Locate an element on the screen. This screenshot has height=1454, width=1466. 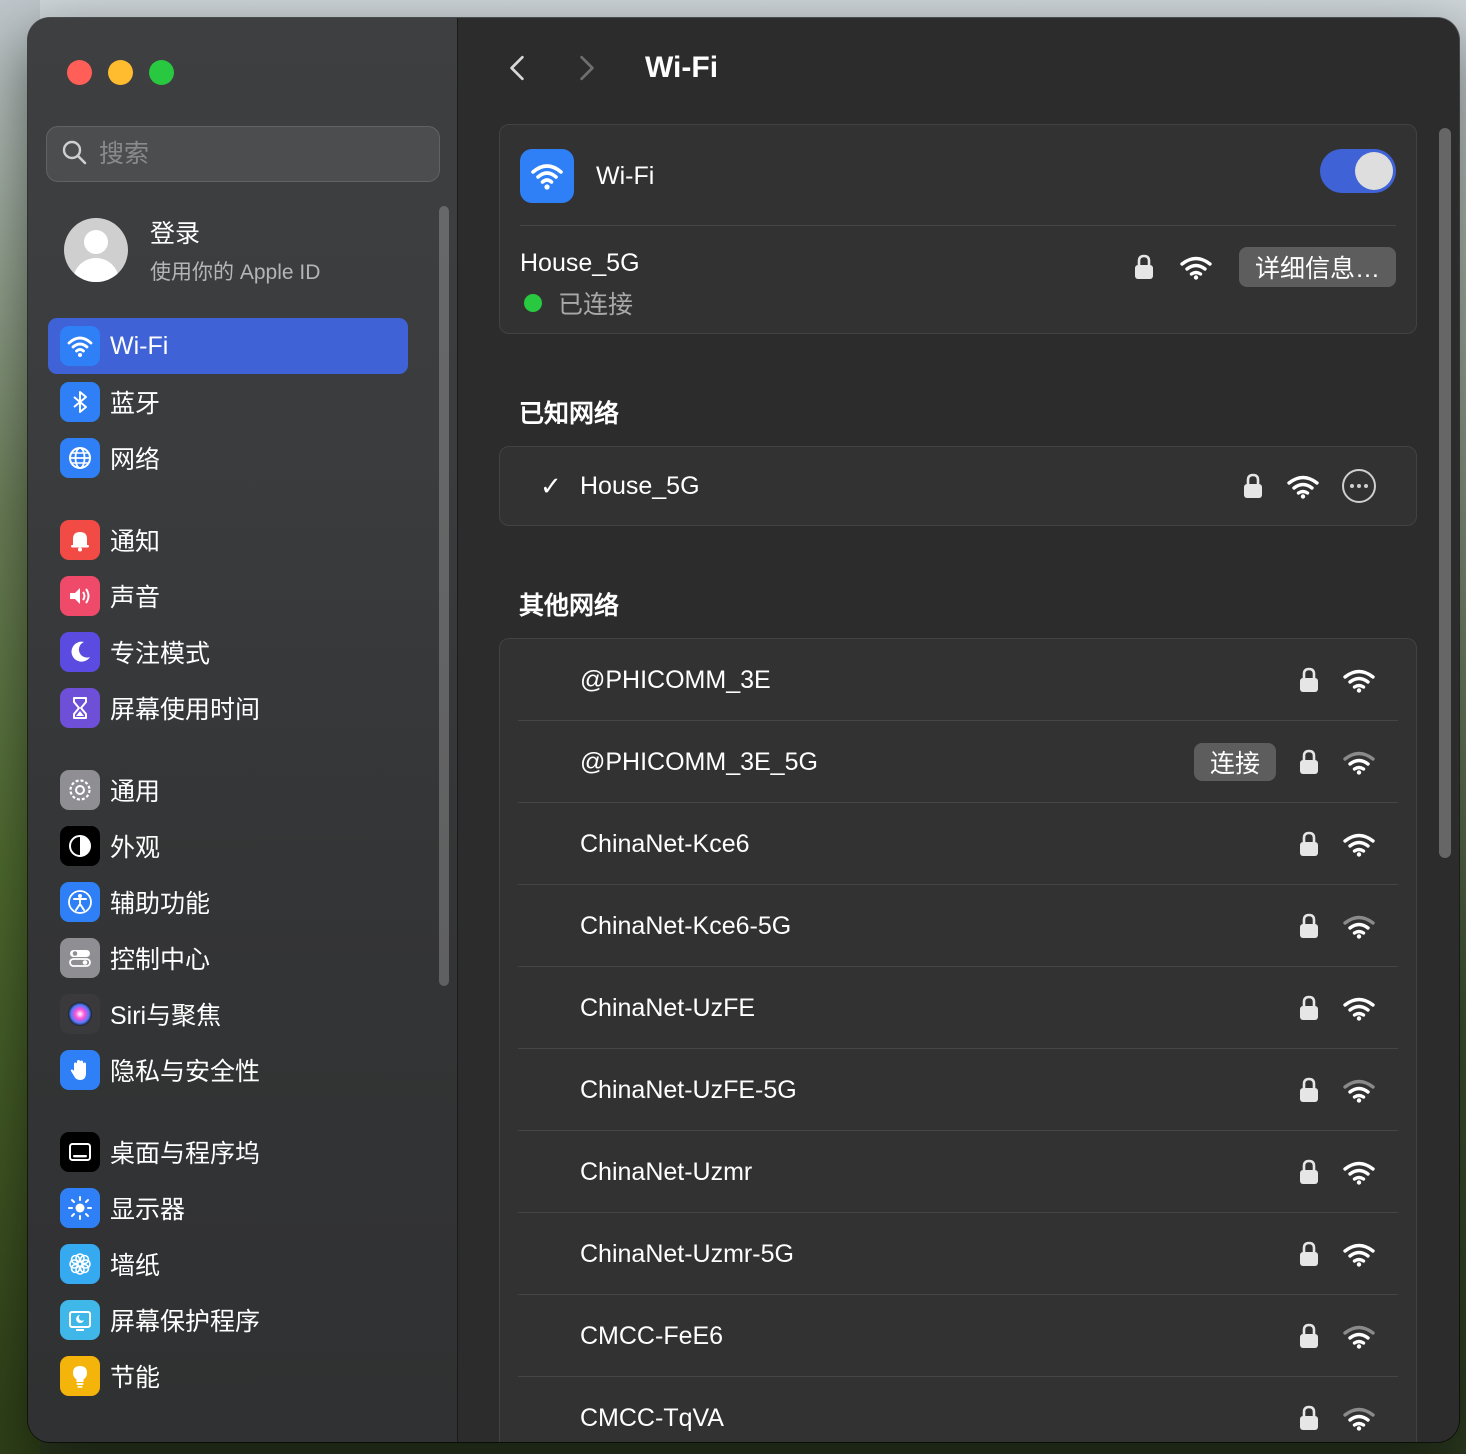
sidebar-item-lightbulb: 节能 is located at coordinates (228, 1376).